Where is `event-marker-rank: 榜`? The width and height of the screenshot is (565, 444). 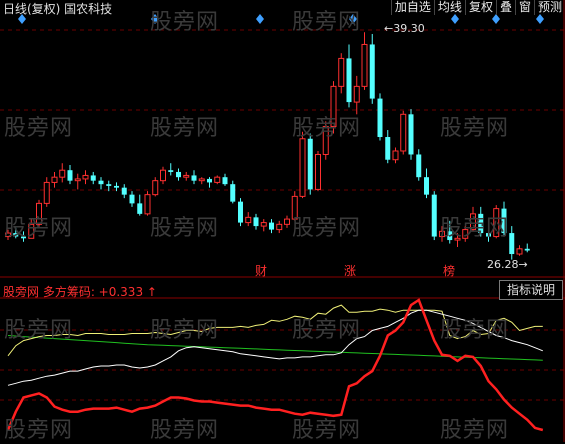
event-marker-rank: 榜 is located at coordinates (449, 270).